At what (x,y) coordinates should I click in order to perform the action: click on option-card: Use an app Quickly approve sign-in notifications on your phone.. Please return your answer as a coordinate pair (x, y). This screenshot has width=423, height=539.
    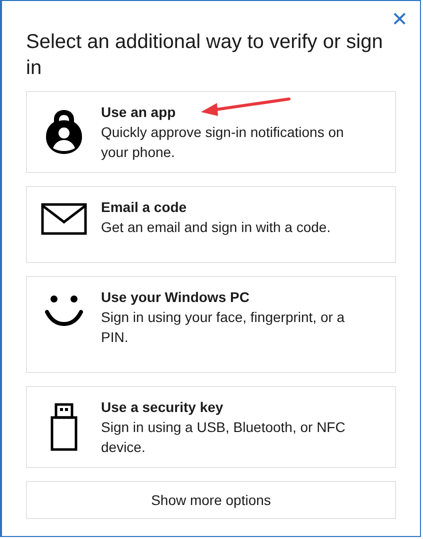
    Looking at the image, I should click on (211, 132).